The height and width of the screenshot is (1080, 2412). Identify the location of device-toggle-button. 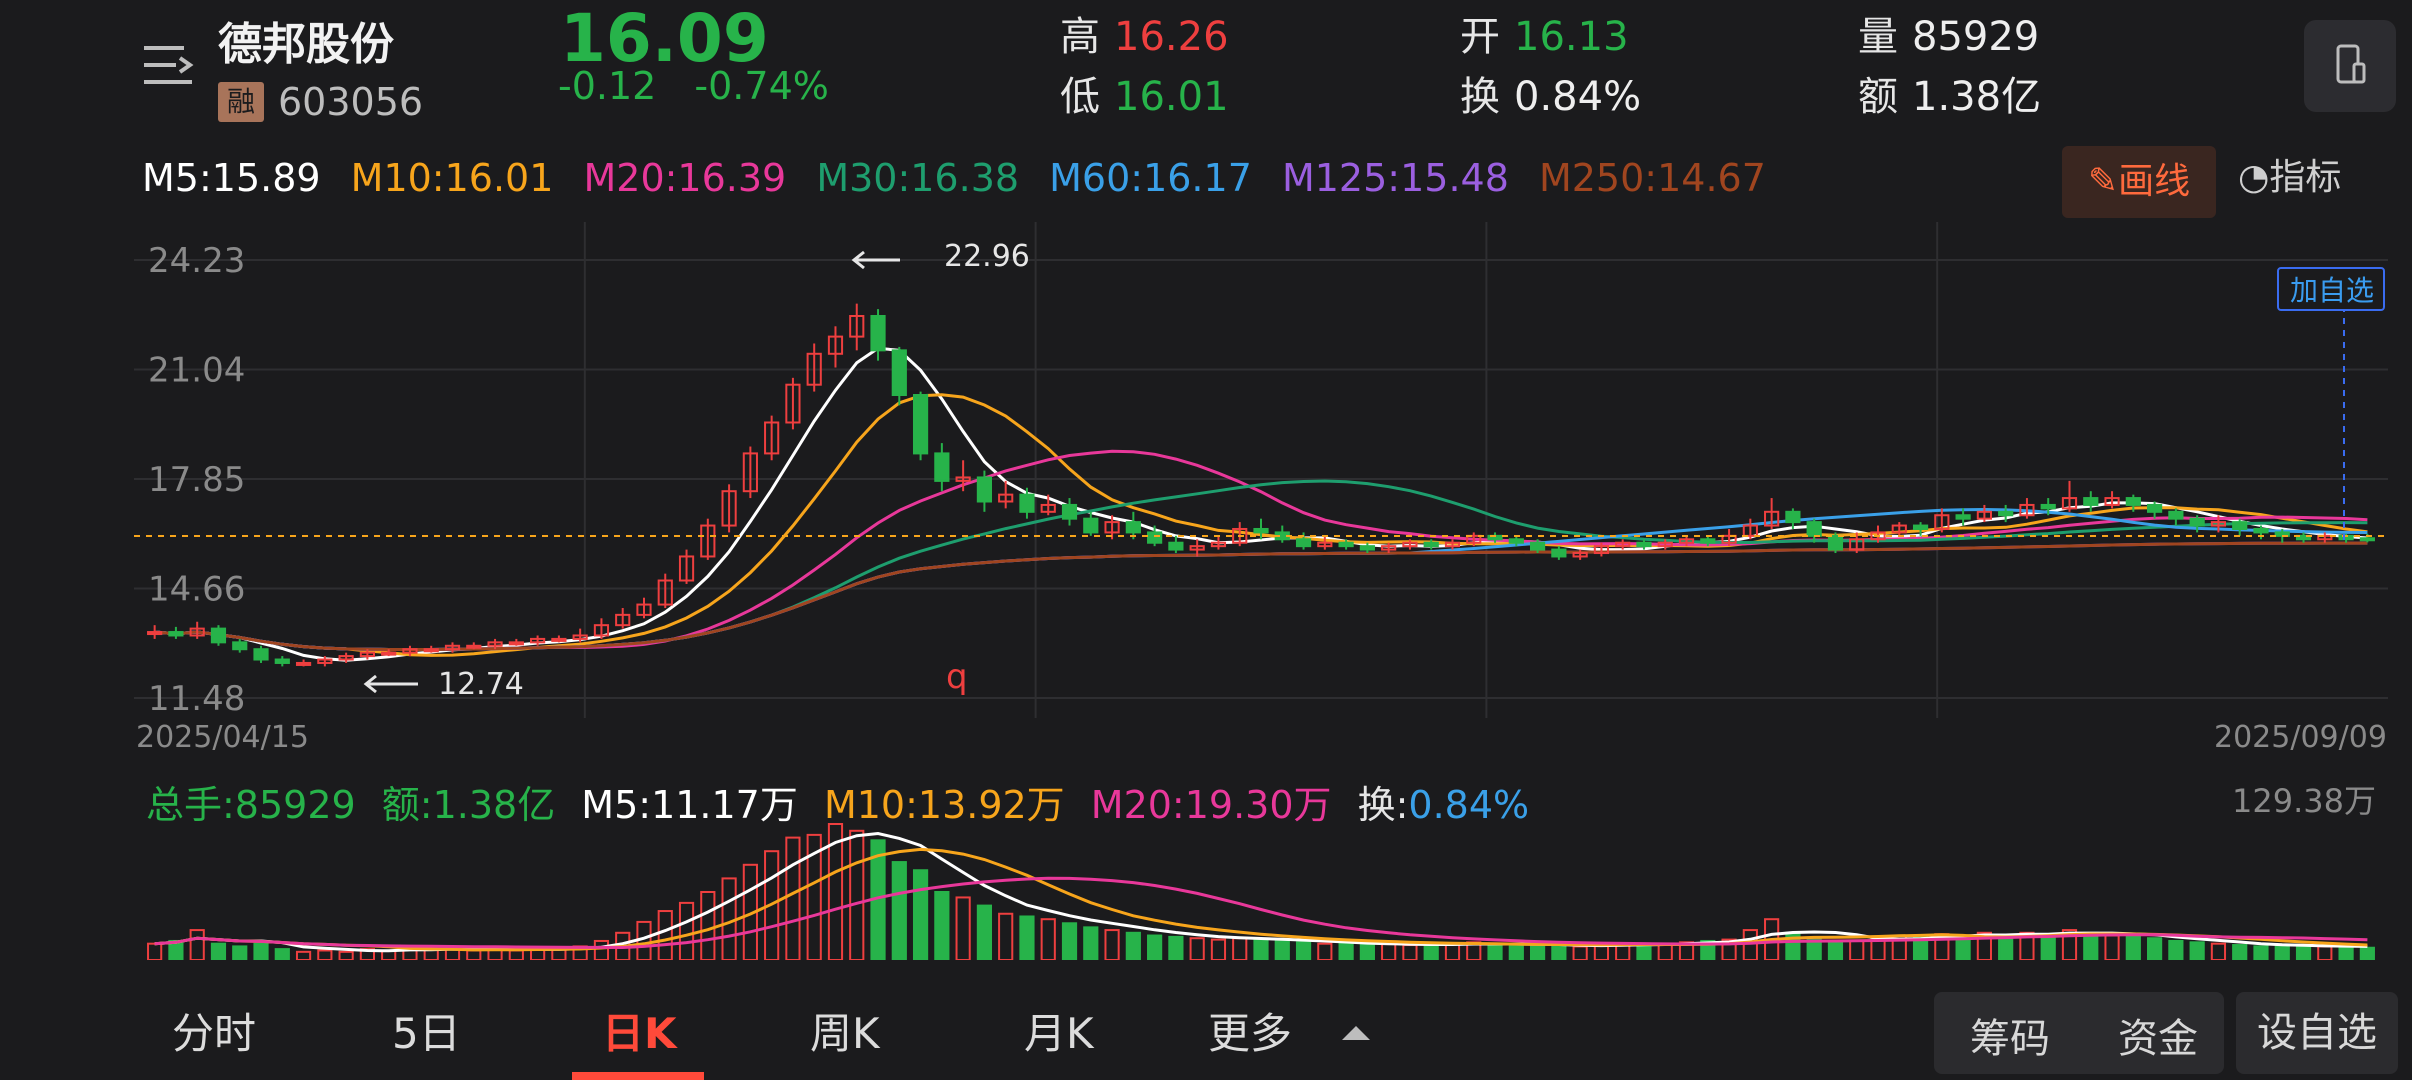
(2350, 66).